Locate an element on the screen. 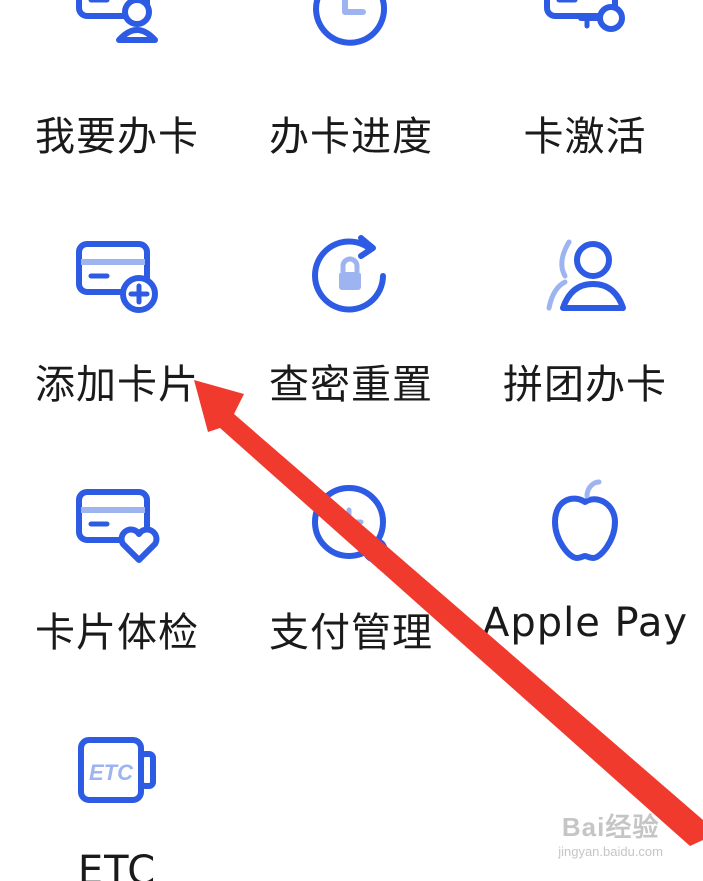 This screenshot has width=703, height=881. menu-item-label: 拼团办卡 is located at coordinates (585, 385).